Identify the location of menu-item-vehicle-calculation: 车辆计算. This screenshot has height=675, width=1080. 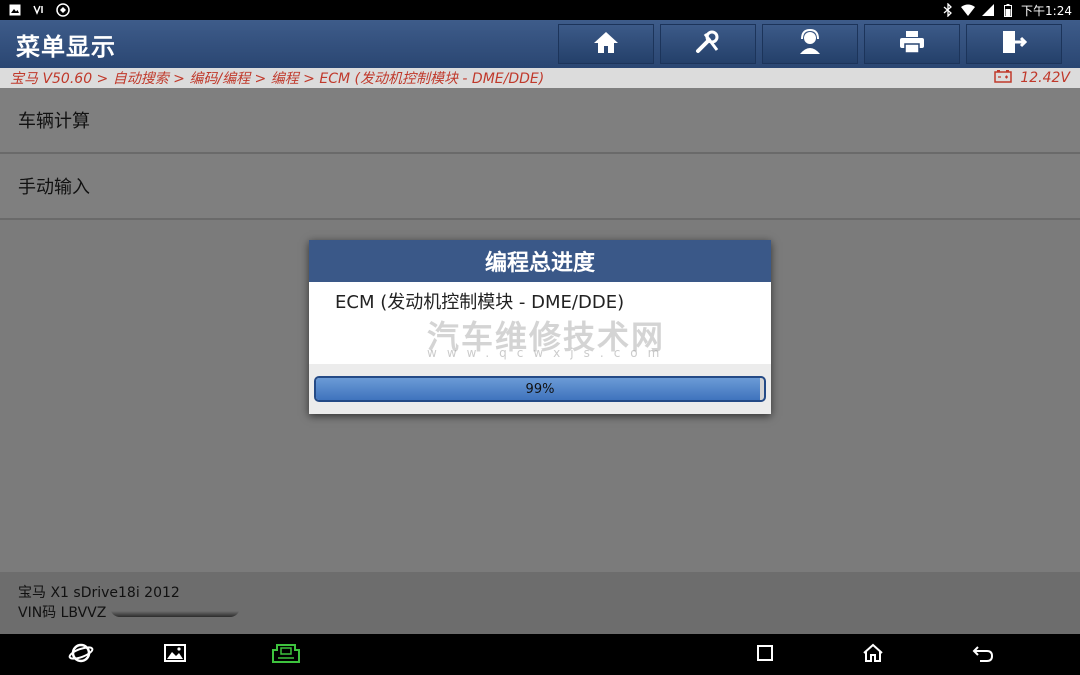
(540, 121).